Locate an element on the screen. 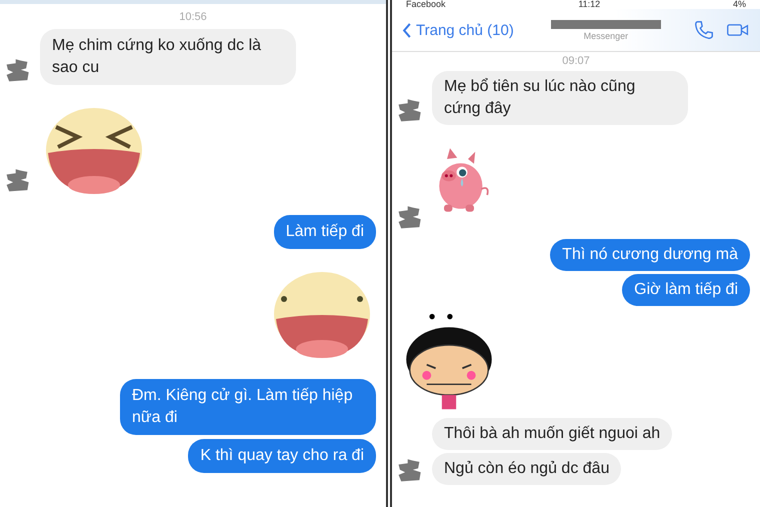 The width and height of the screenshot is (760, 507). message-bubble: Mẹ chim cứng ko xuống dc là sao cu is located at coordinates (168, 57).